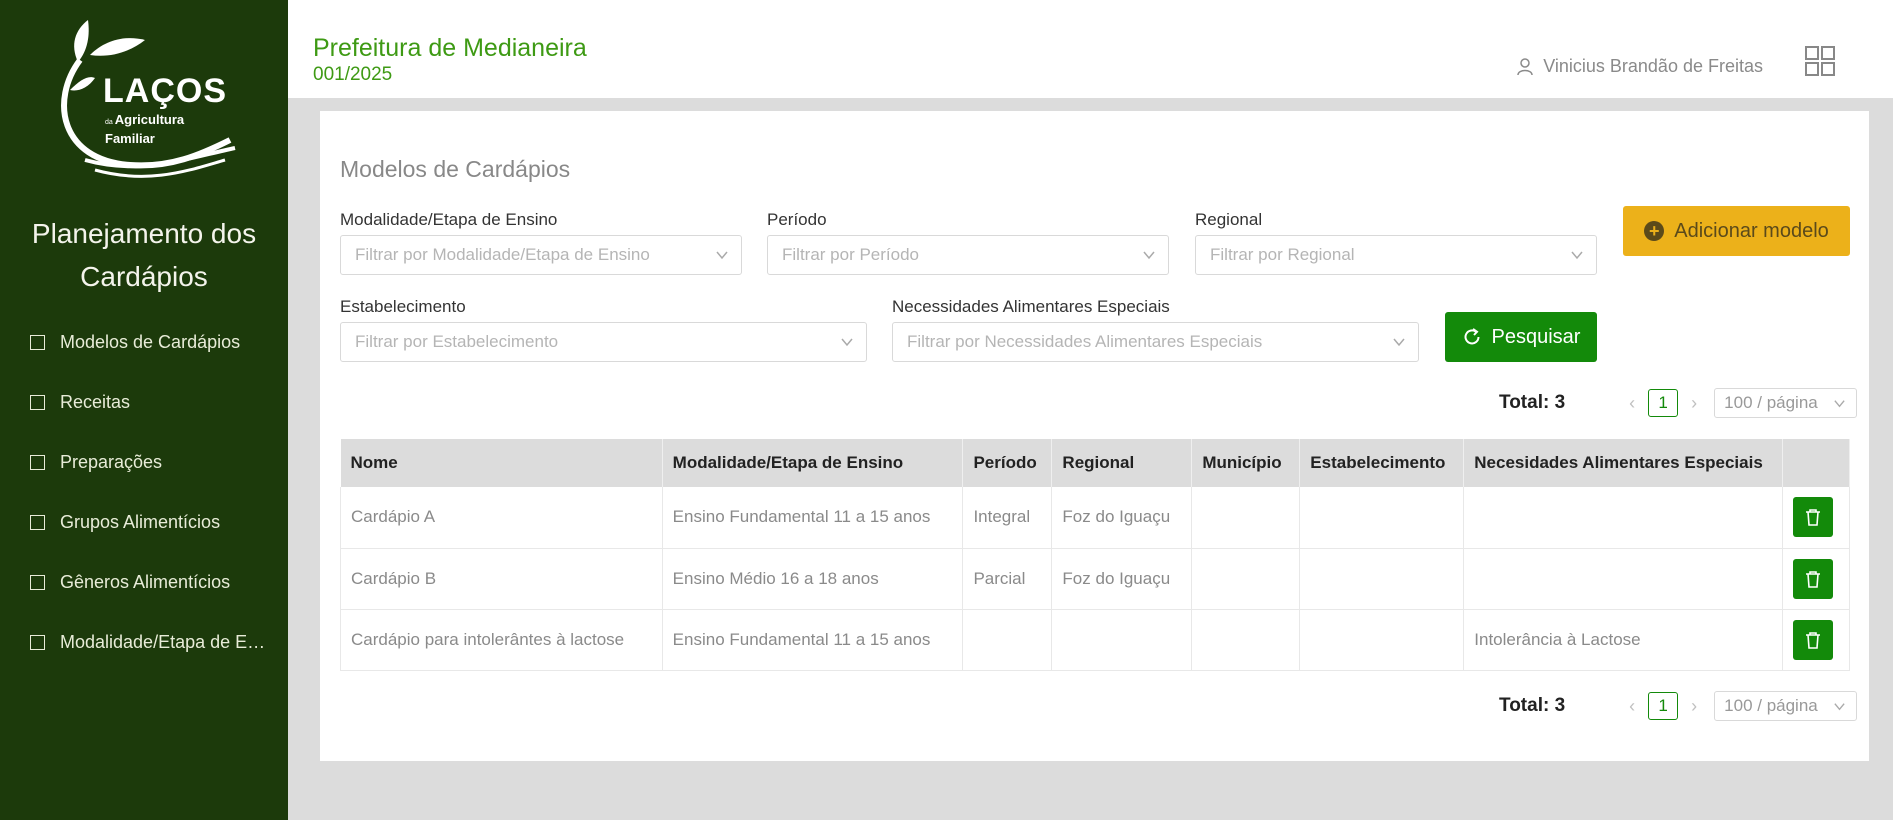 This screenshot has height=820, width=1893. I want to click on select-placeholder: Filtrar por Período, so click(850, 254).